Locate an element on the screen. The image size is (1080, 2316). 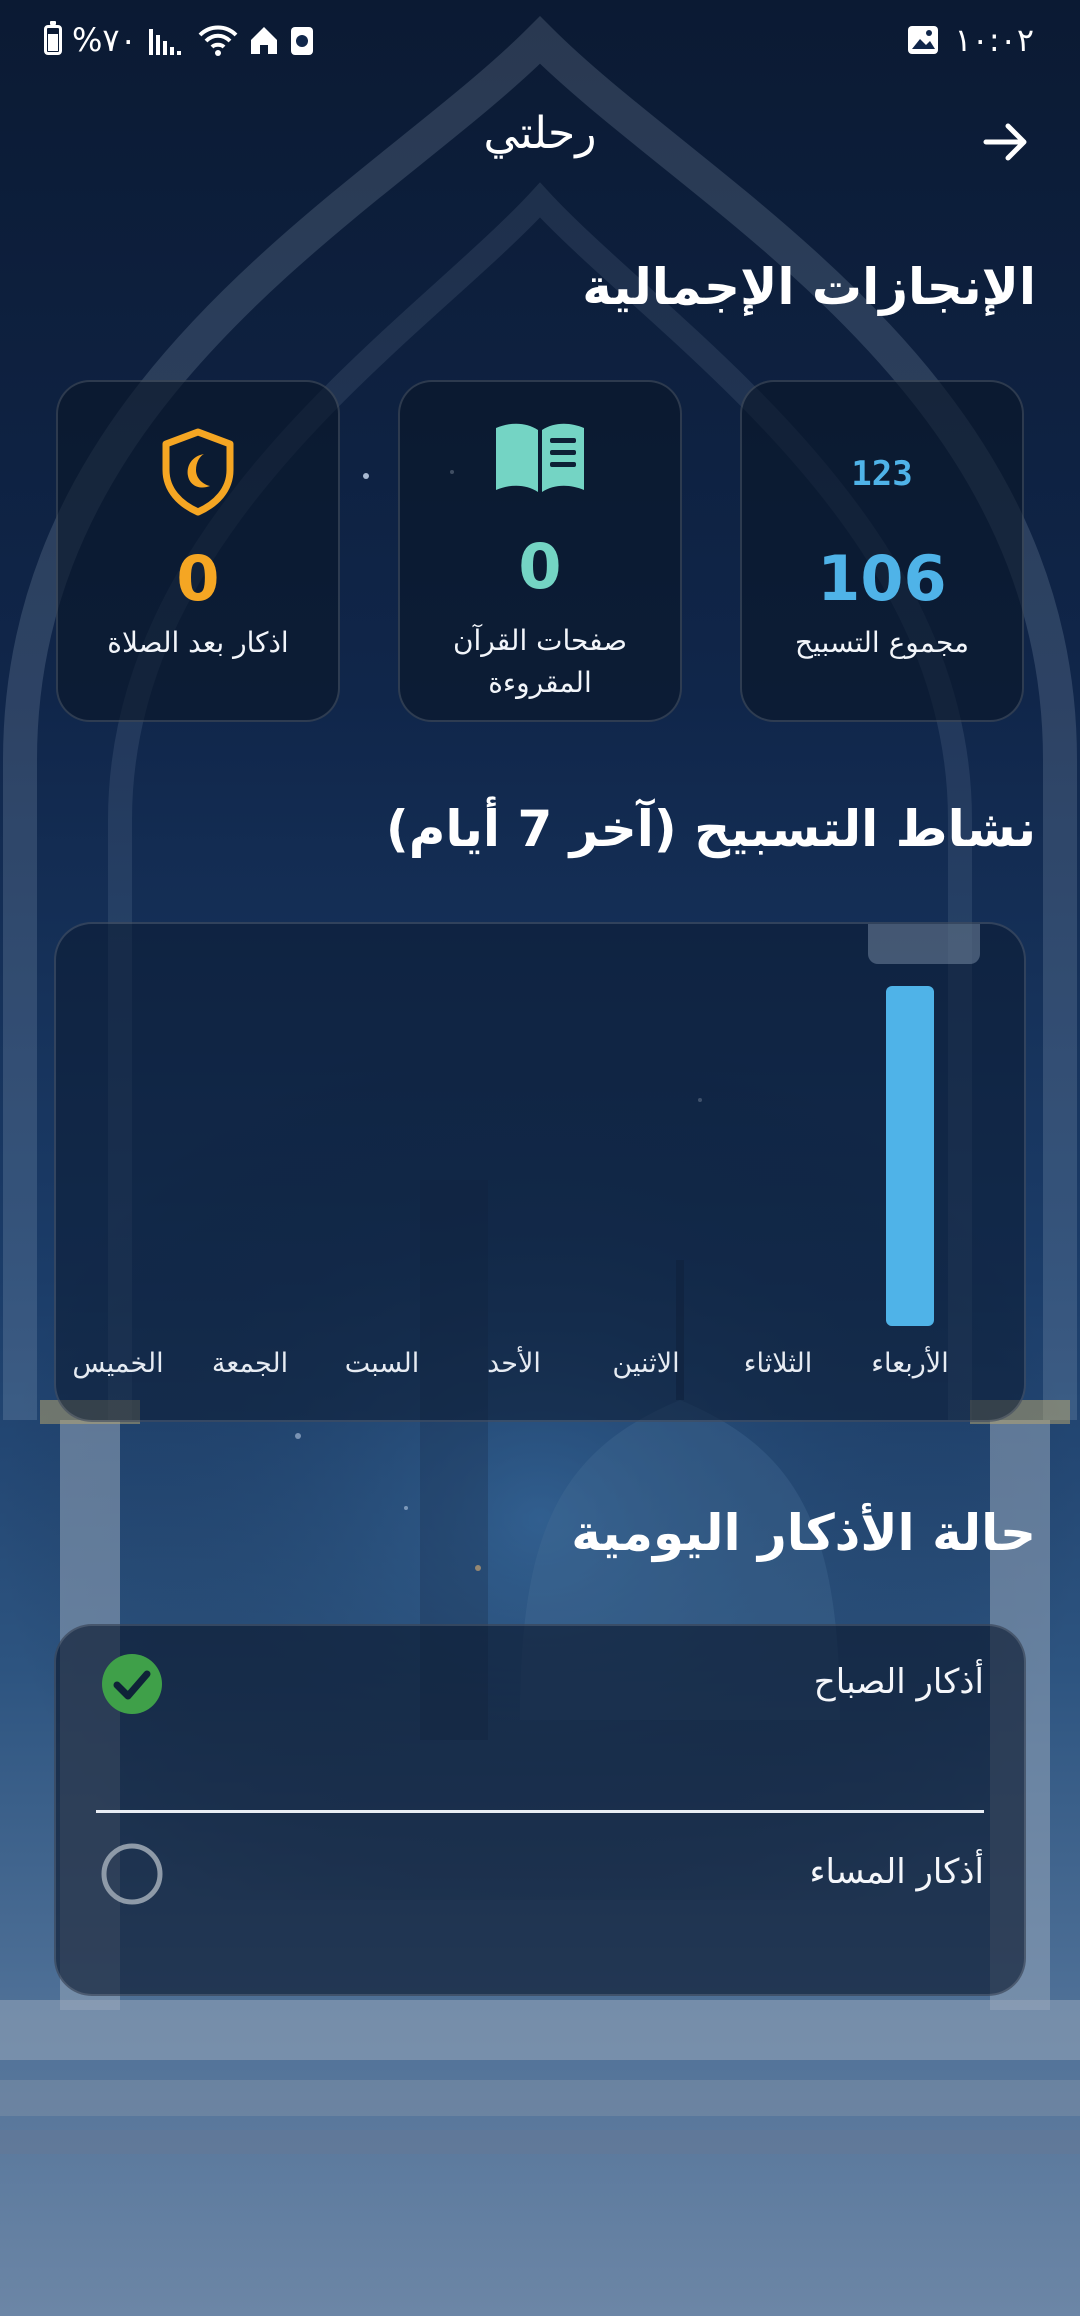
status-bar-left: %٧٠ is located at coordinates (179, 40).